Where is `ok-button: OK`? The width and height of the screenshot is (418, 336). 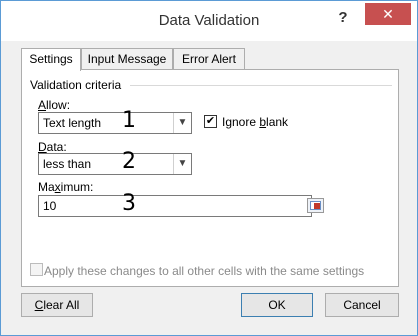
ok-button: OK is located at coordinates (277, 305).